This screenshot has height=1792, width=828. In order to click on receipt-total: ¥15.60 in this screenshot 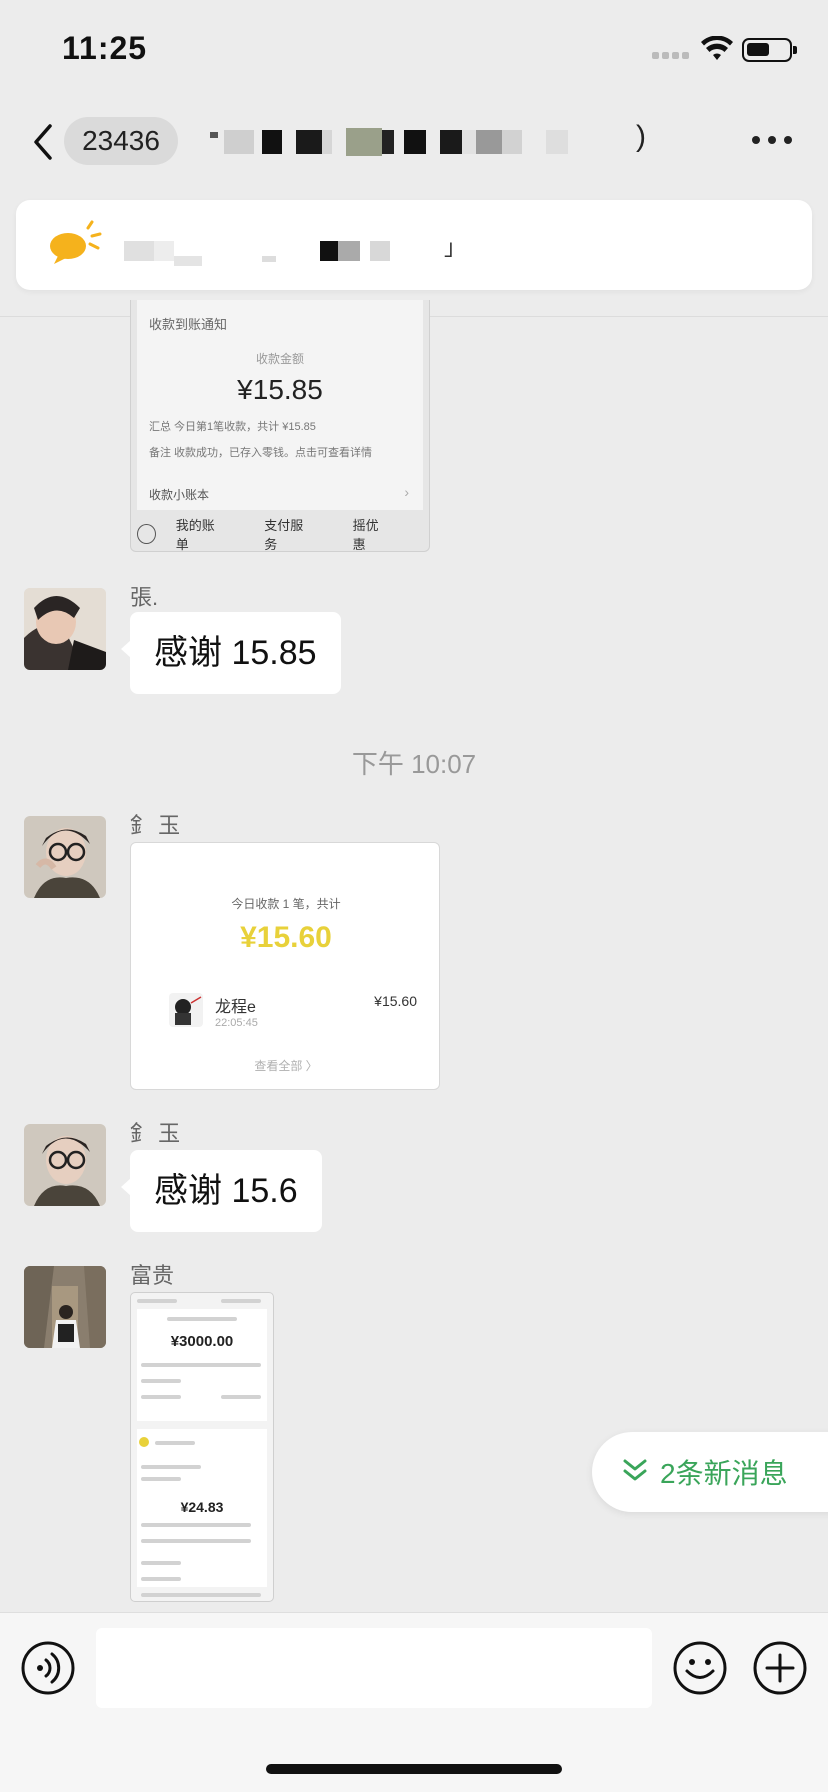, I will do `click(286, 937)`.